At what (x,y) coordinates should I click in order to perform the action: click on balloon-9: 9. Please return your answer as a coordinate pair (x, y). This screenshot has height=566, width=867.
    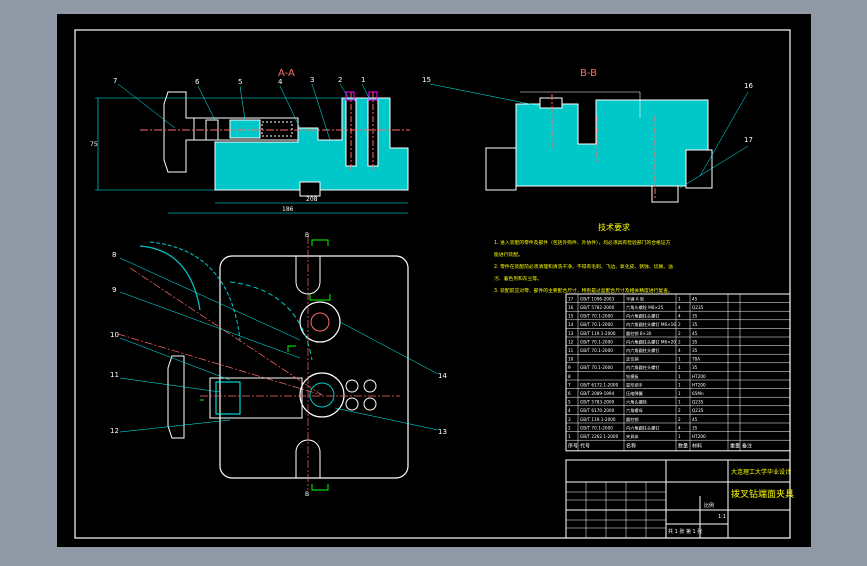
    Looking at the image, I should click on (114, 290).